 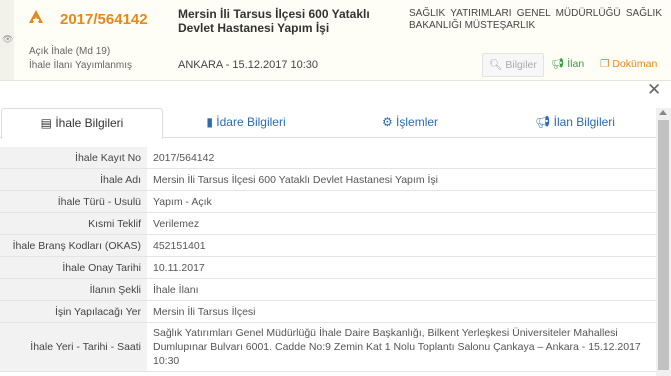 I want to click on eye-icon: 👁, so click(x=7, y=39).